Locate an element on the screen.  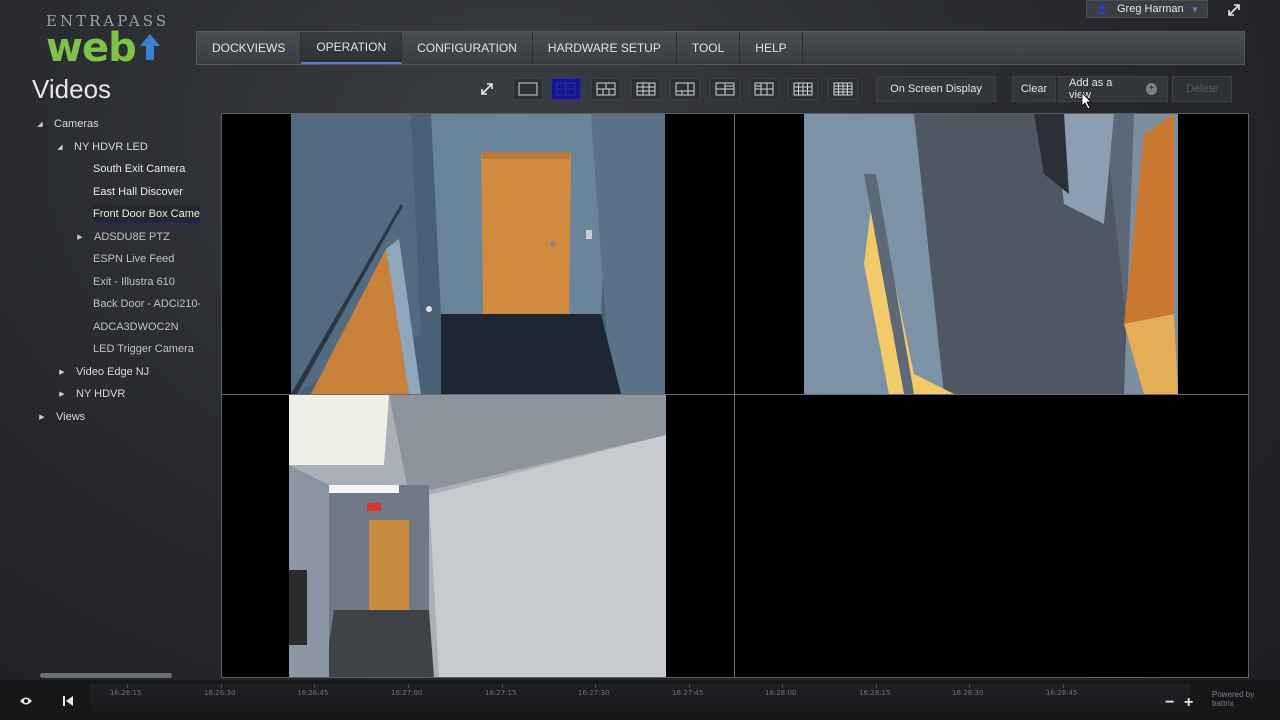
layout-1x1-button is located at coordinates (528, 89).